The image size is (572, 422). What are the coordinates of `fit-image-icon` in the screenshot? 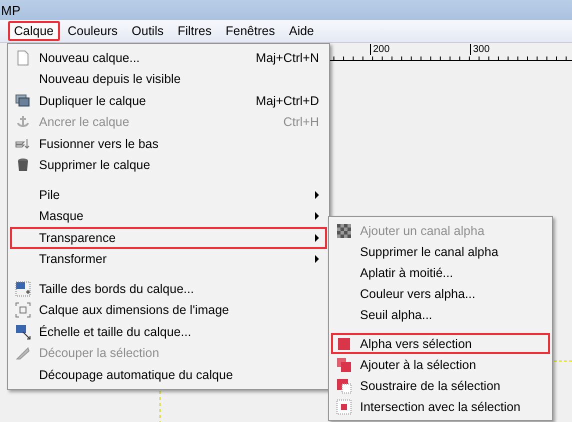 It's located at (23, 310).